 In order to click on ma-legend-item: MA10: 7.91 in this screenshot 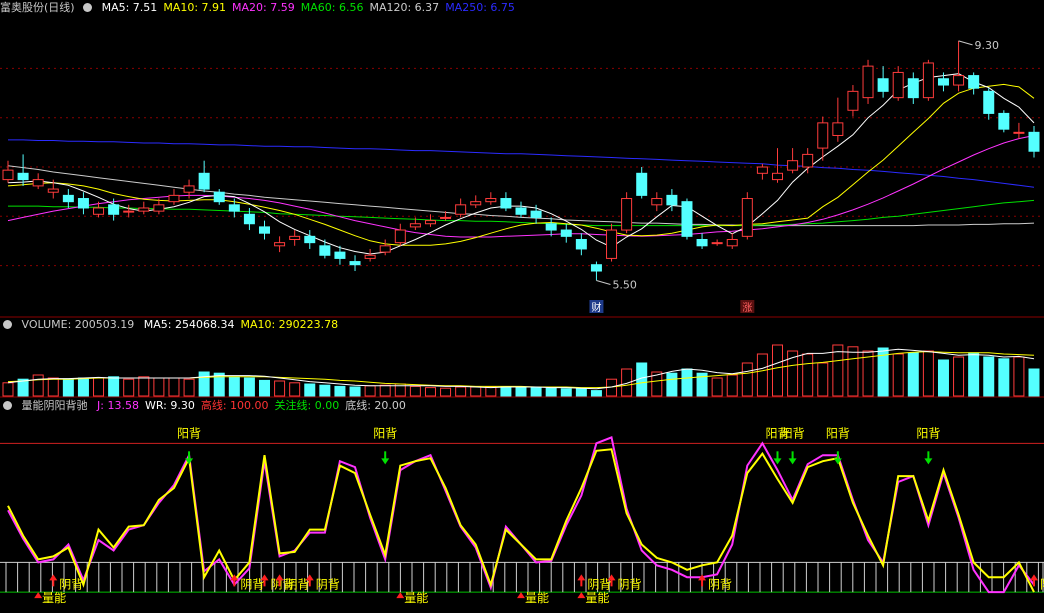, I will do `click(195, 7)`.